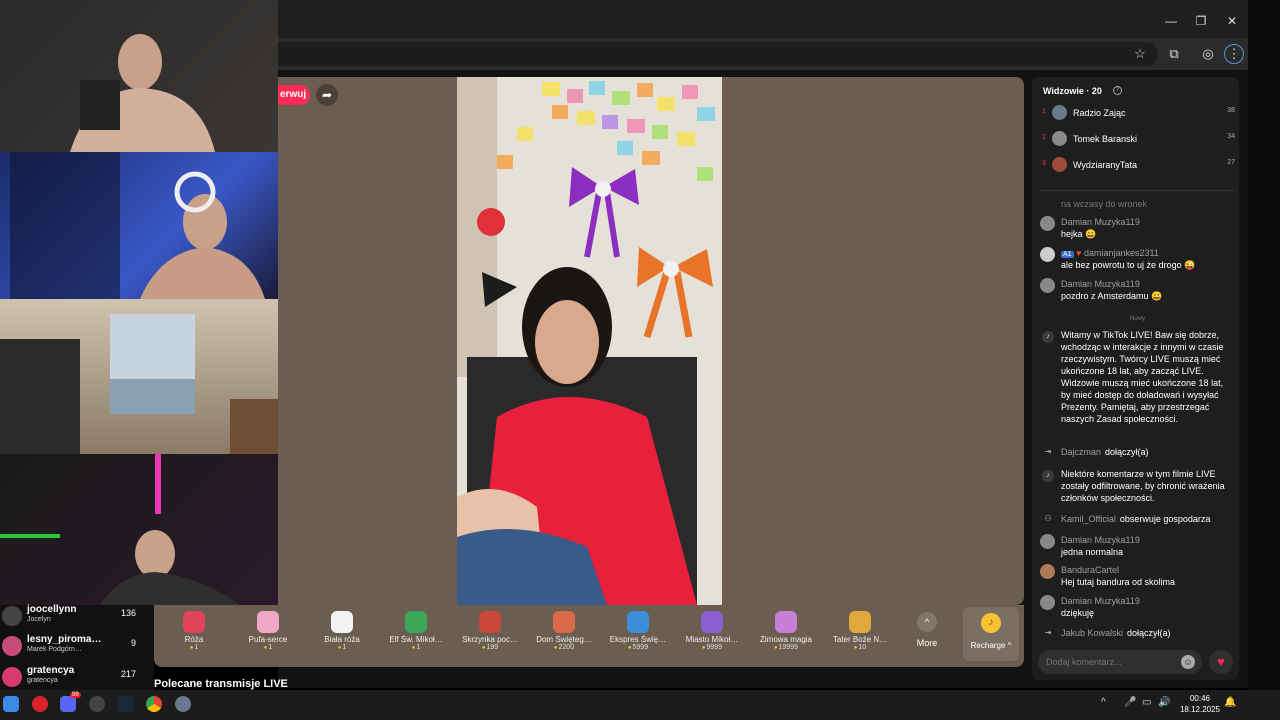 This screenshot has height=720, width=1280. Describe the element at coordinates (1234, 54) in the screenshot. I see `menu-icon: ⋮` at that location.